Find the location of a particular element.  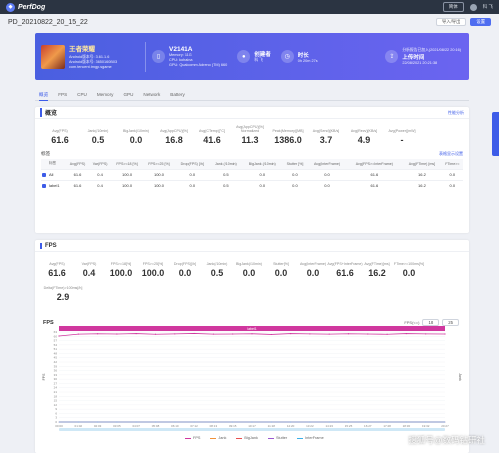

x-tick-label: 08:13 is located at coordinates (214, 426).